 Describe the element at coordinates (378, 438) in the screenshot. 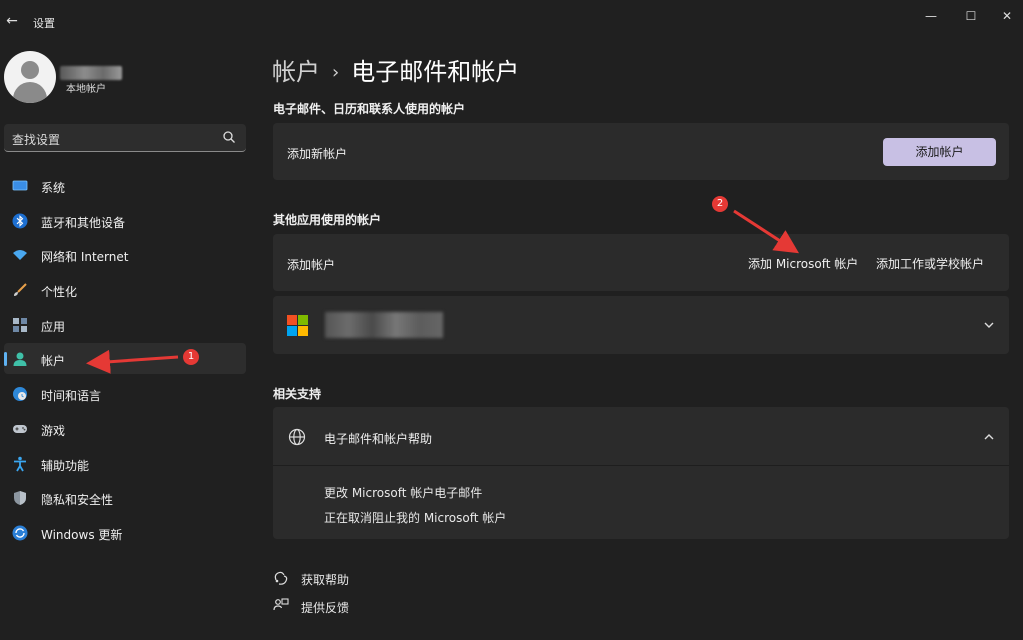

I see `help-header-label: 电子邮件和帐户帮助` at that location.